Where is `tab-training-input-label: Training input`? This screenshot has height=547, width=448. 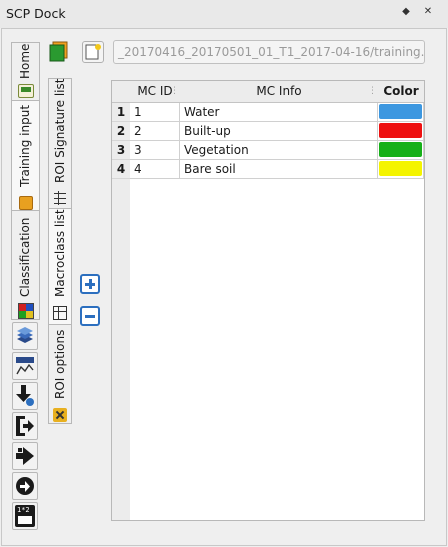 tab-training-input-label: Training input is located at coordinates (25, 145).